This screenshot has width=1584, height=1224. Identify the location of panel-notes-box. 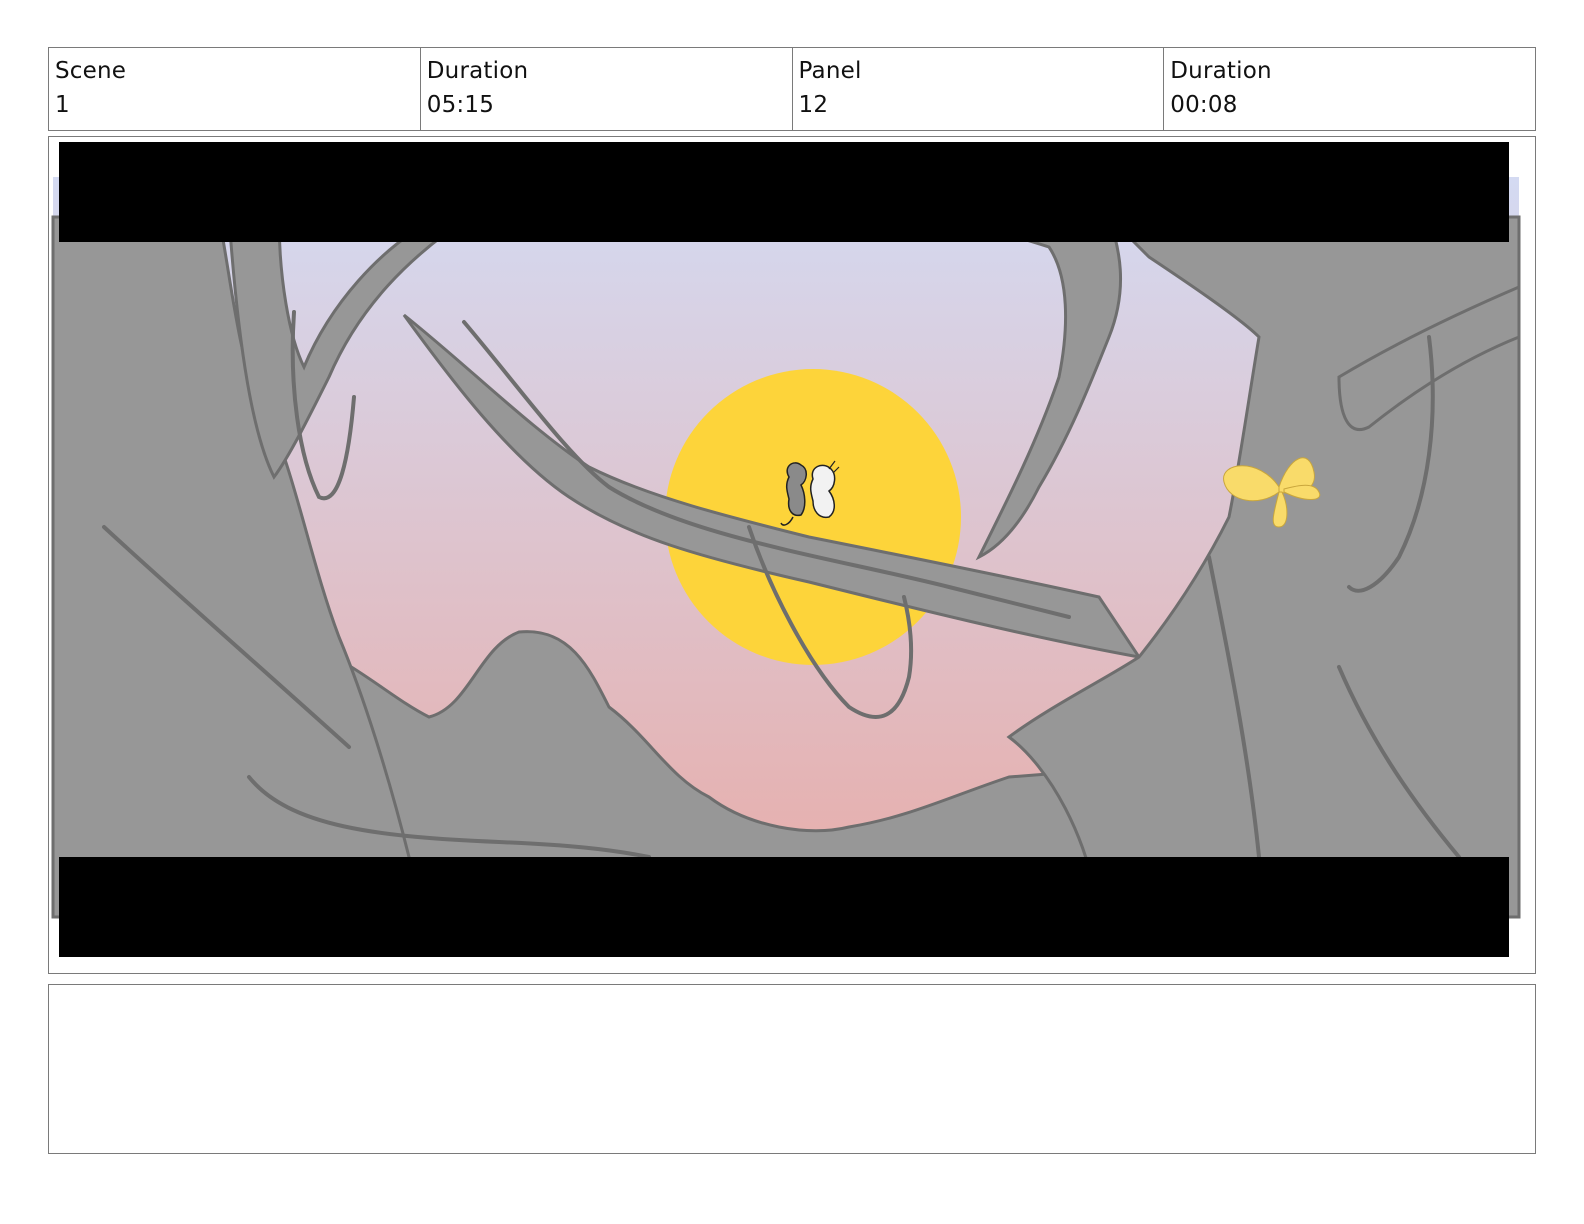
(792, 1069).